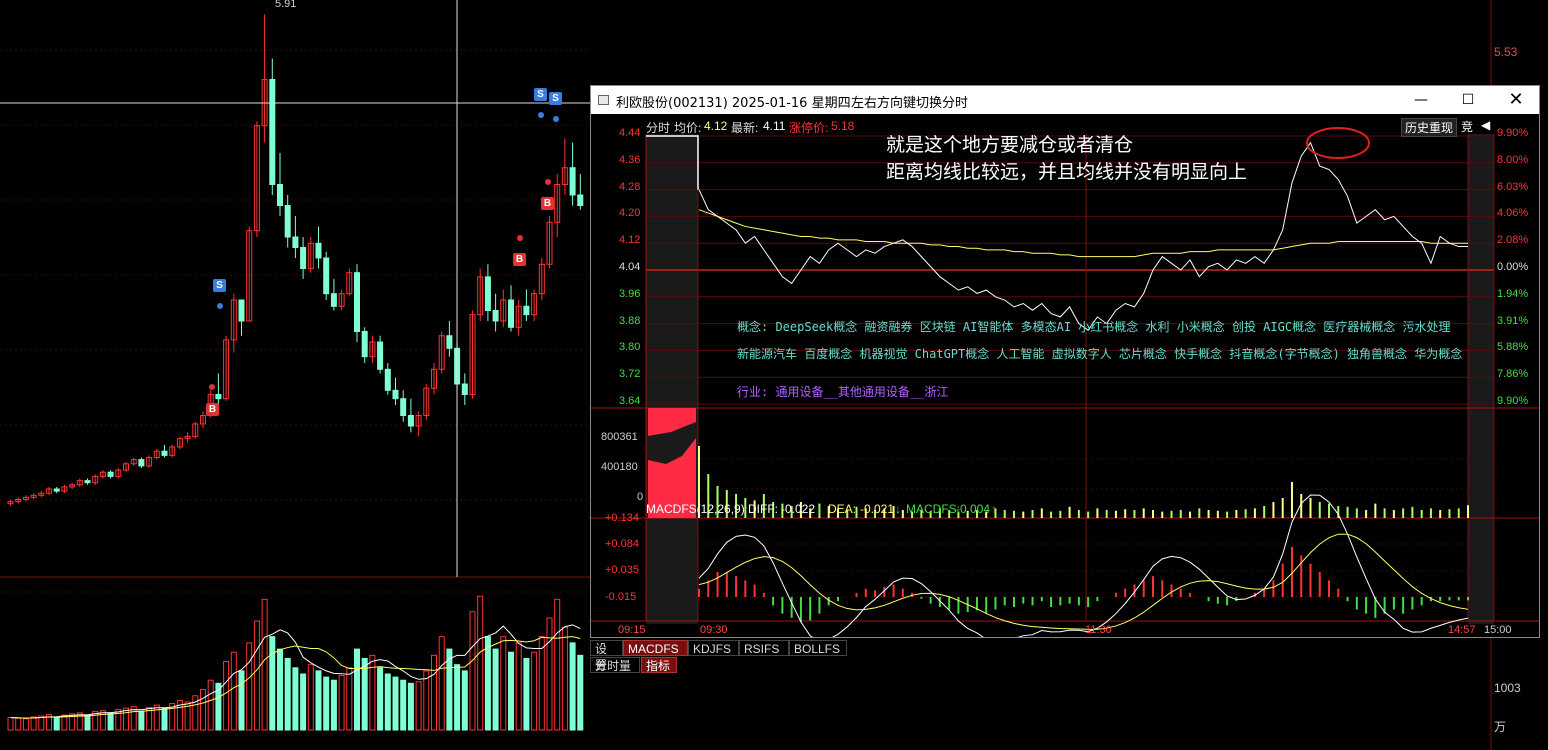  Describe the element at coordinates (1338, 143) in the screenshot. I see `highlight-ellipse` at that location.